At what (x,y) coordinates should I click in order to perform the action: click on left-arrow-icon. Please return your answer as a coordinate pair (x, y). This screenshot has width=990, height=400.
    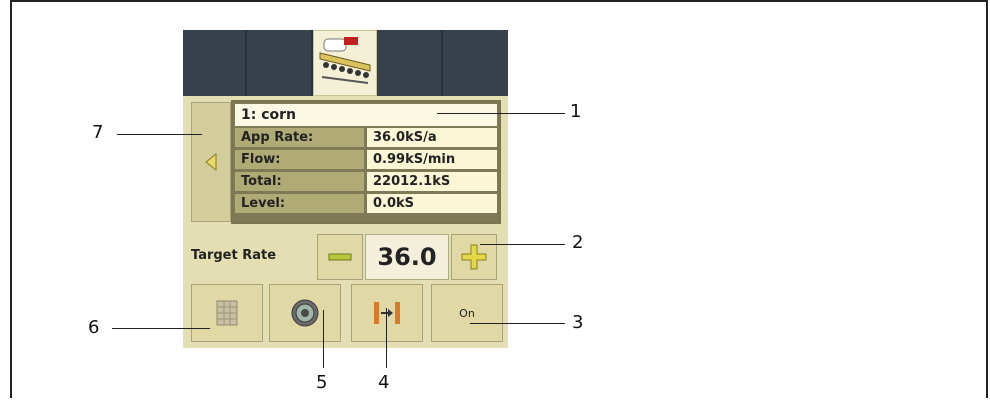
    Looking at the image, I should click on (211, 162).